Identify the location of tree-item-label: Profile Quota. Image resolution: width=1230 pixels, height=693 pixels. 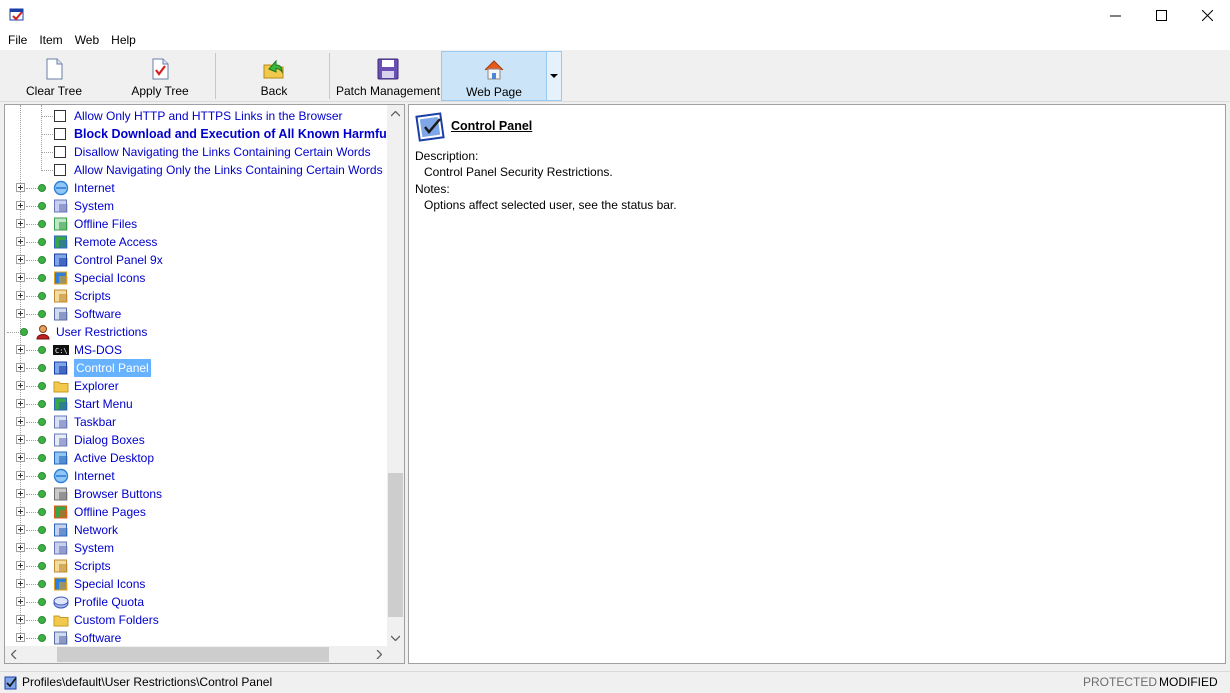
(109, 602).